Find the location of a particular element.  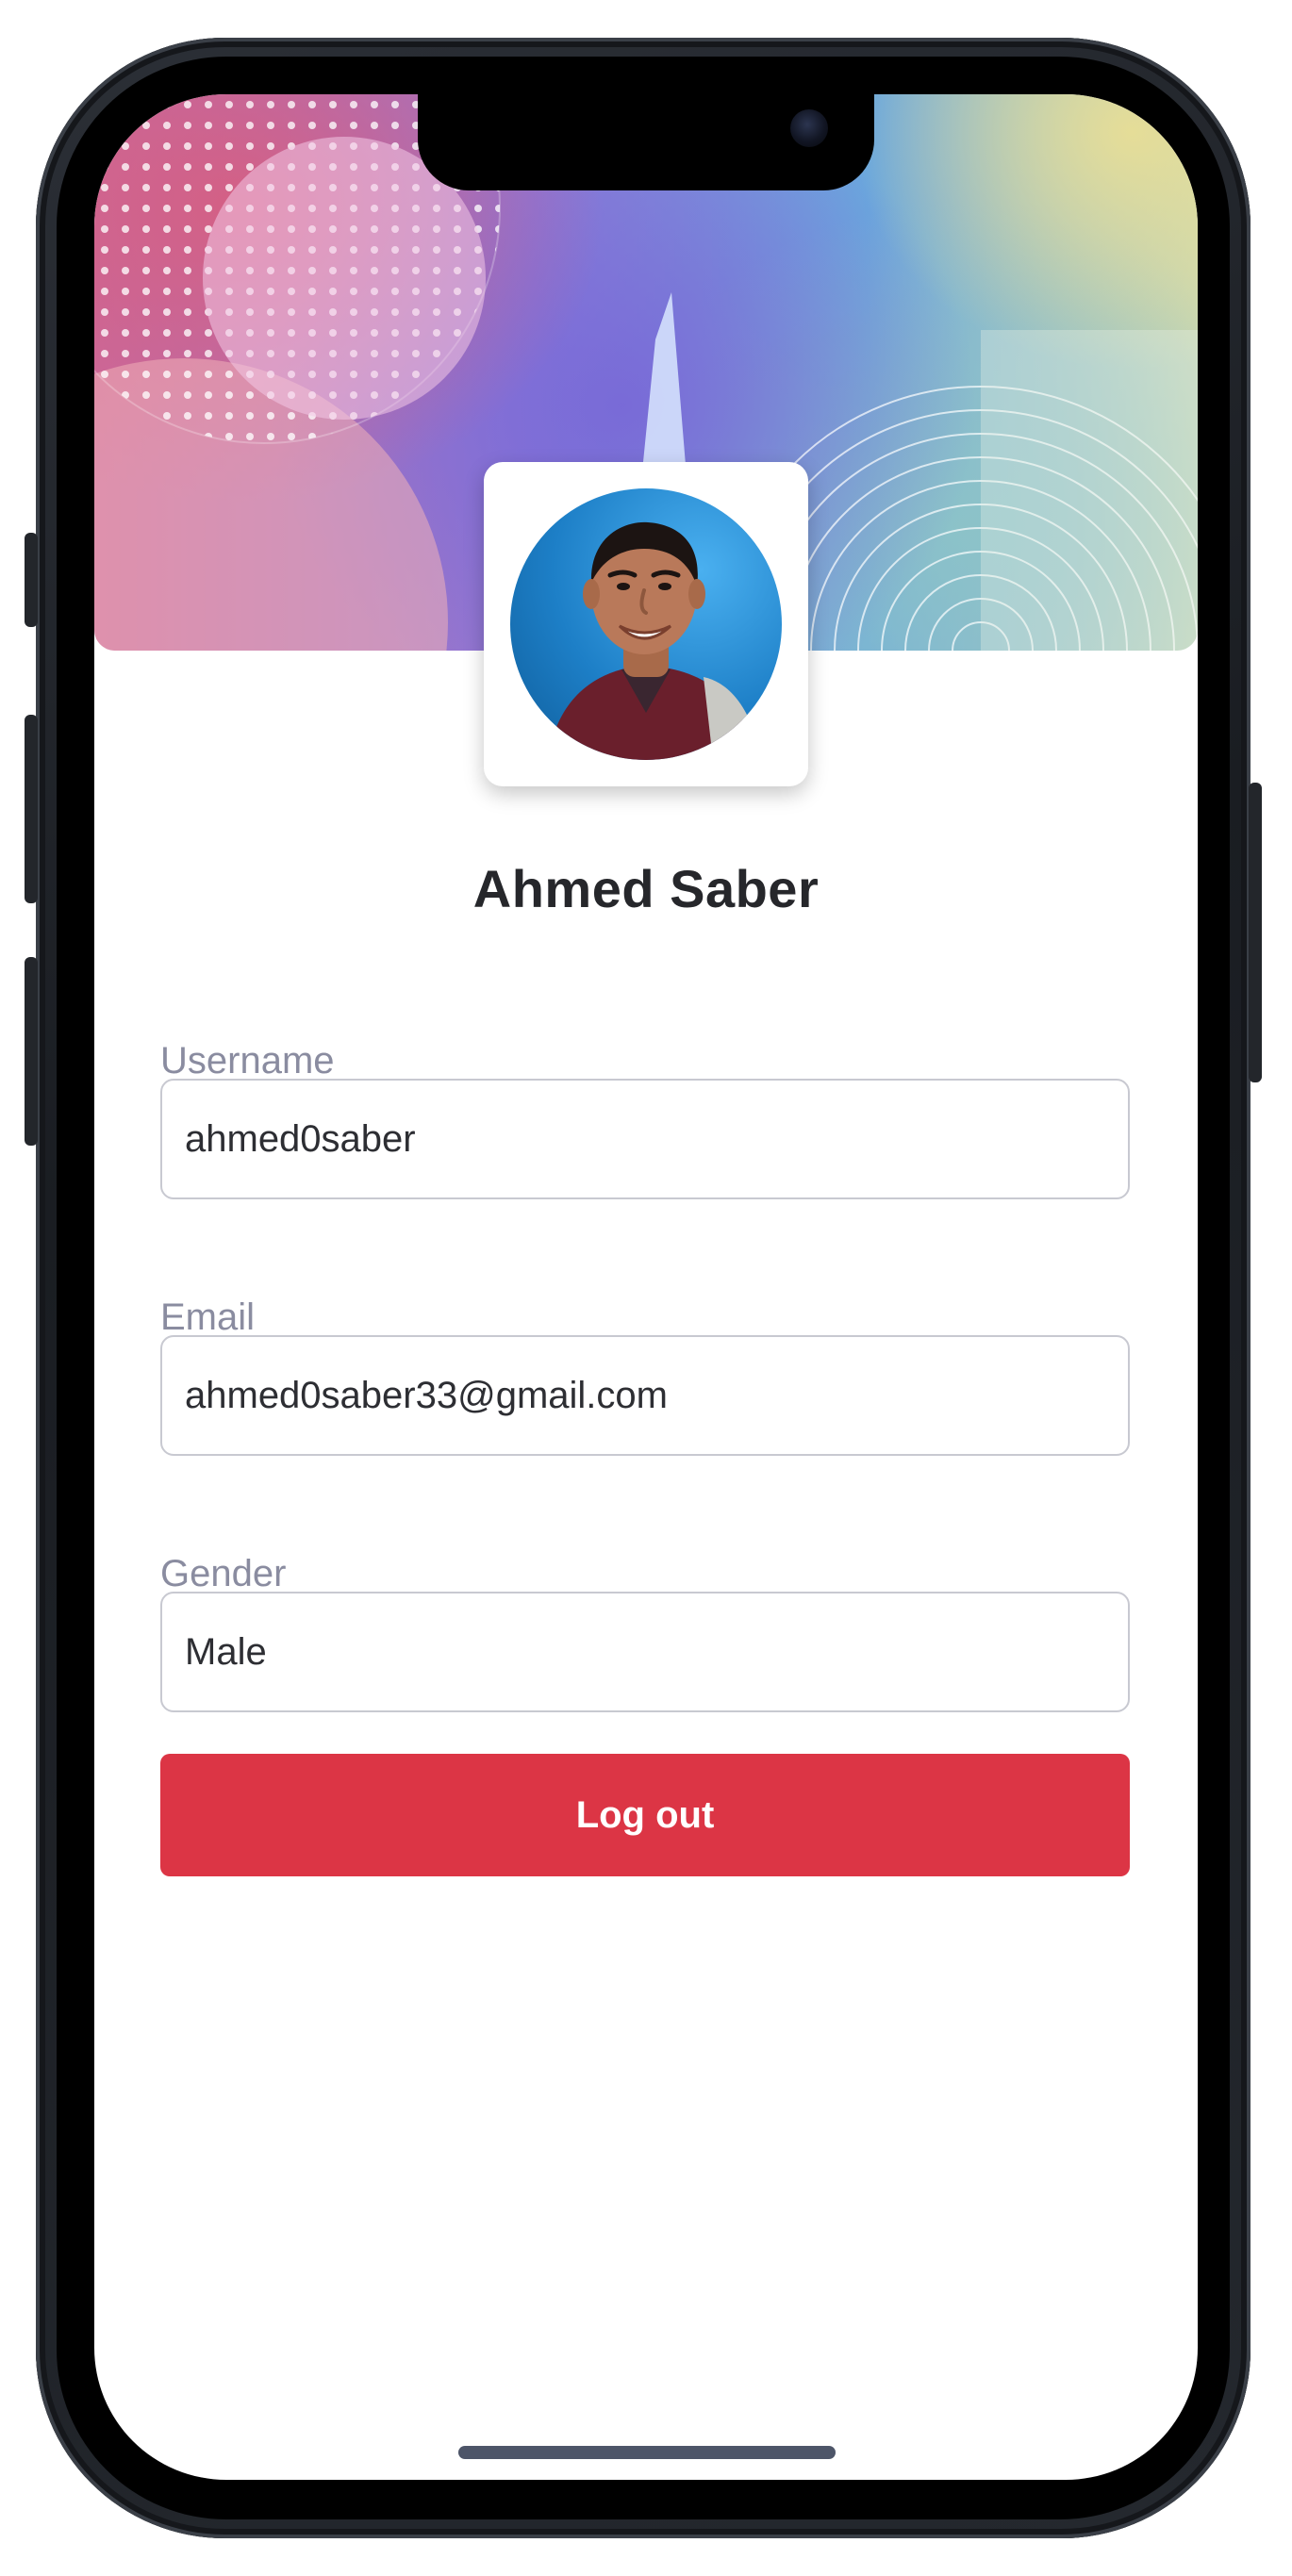

email-field: ahmed0saber33@gmail.com is located at coordinates (645, 1395).